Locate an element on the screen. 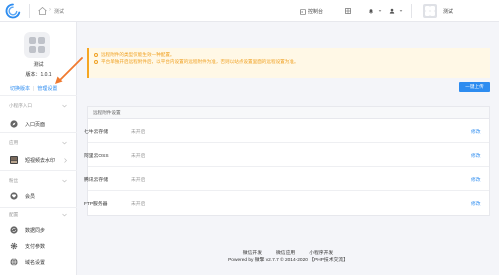 This screenshot has height=275, width=499. bell-icon is located at coordinates (371, 11).